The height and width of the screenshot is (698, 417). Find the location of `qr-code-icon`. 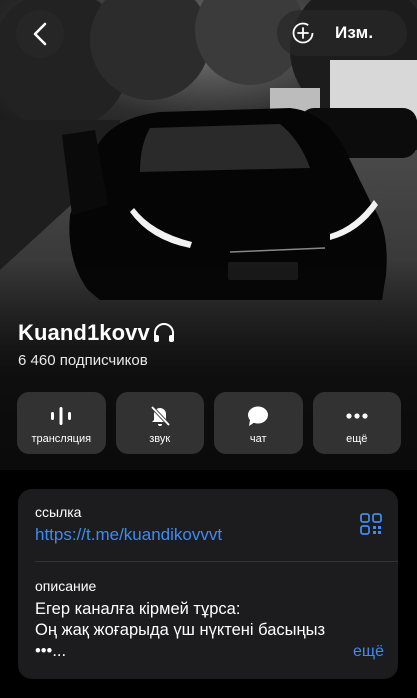

qr-code-icon is located at coordinates (371, 524).